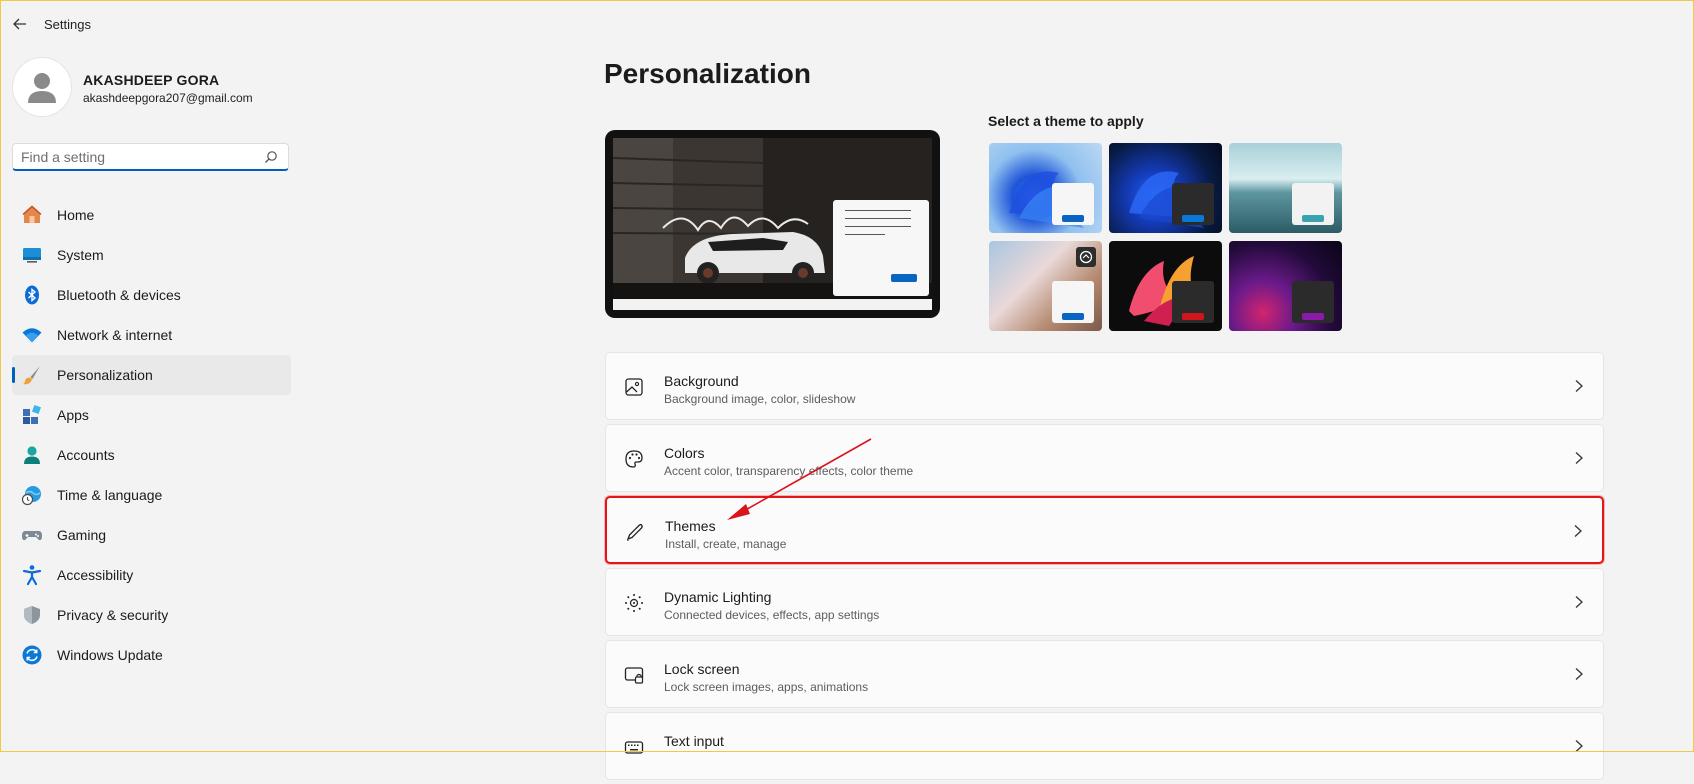  What do you see at coordinates (151, 215) in the screenshot?
I see `sidebar-item-home: Home` at bounding box center [151, 215].